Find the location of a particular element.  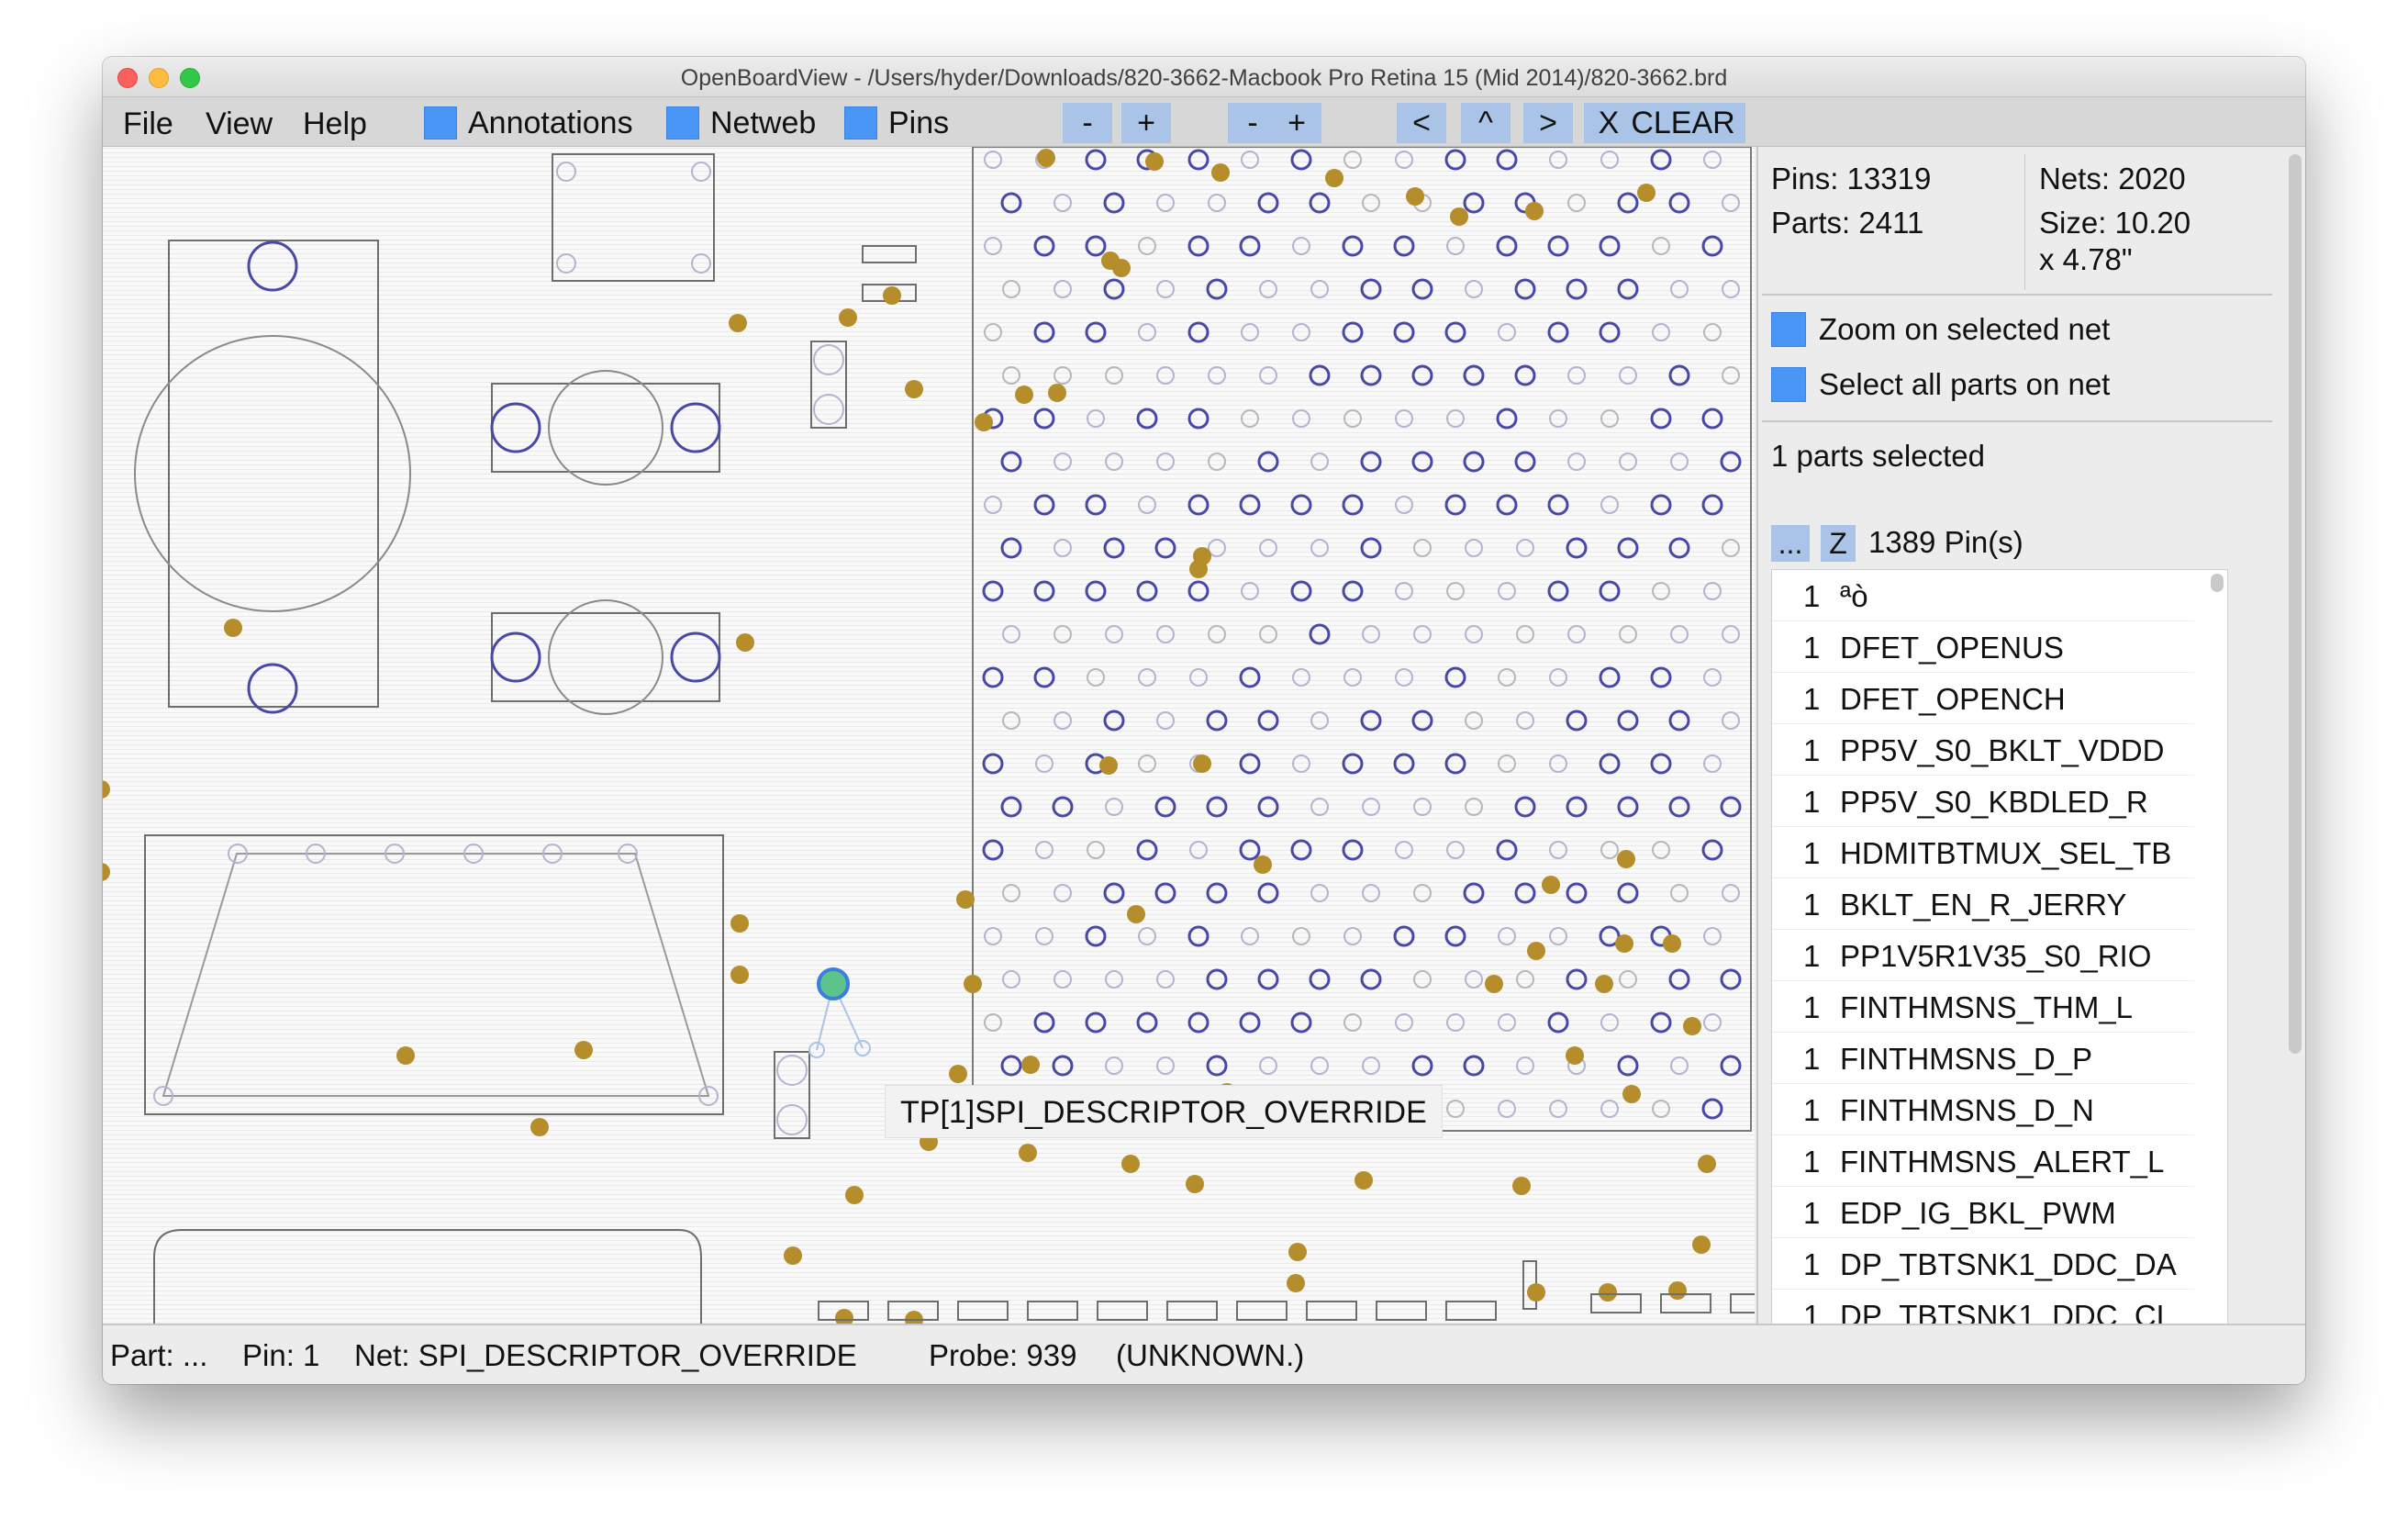

zoom-in-button: + is located at coordinates (1146, 123).